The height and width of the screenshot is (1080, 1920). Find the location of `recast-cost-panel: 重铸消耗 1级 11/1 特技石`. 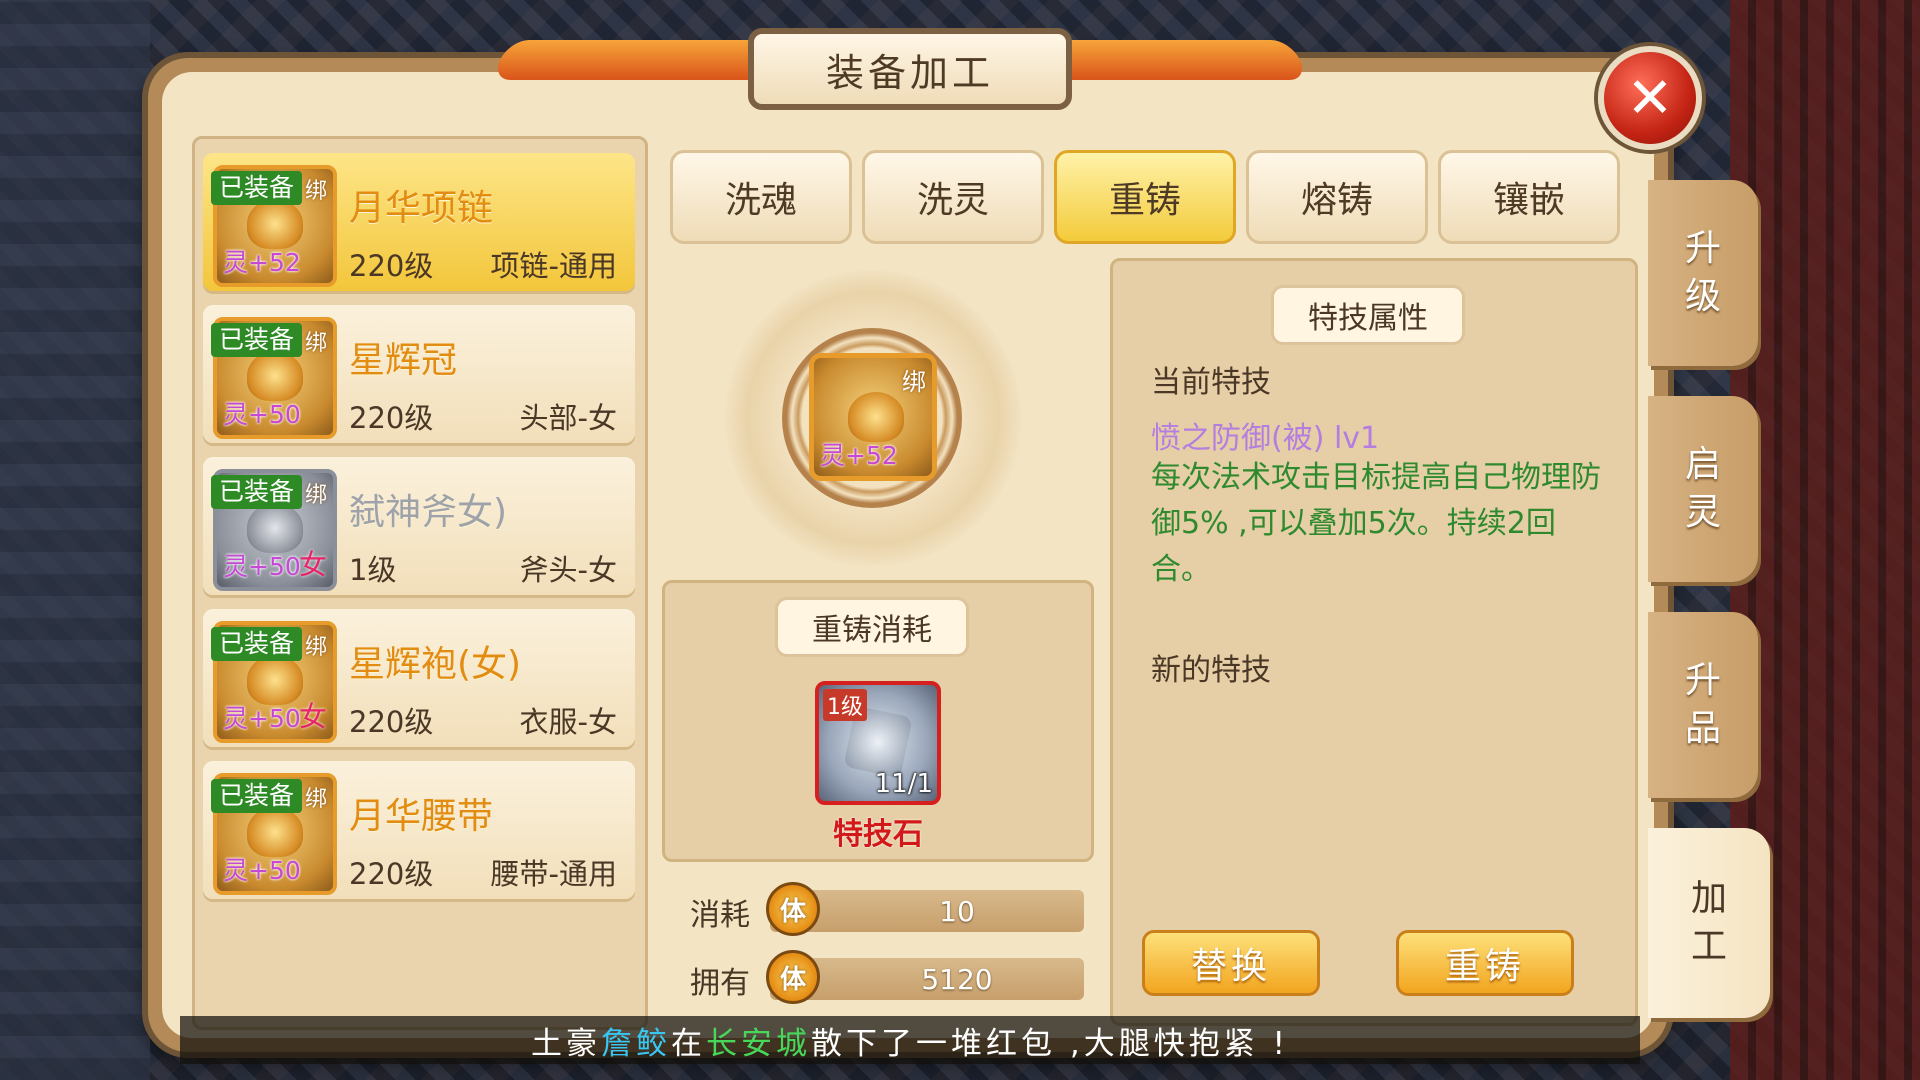

recast-cost-panel: 重铸消耗 1级 11/1 特技石 is located at coordinates (878, 721).